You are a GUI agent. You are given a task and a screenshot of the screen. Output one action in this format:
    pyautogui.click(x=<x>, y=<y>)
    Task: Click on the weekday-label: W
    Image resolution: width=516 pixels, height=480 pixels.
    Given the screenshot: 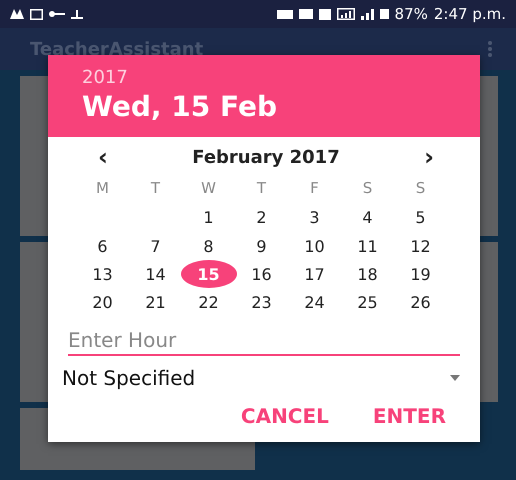 What is the action you would take?
    pyautogui.click(x=208, y=188)
    